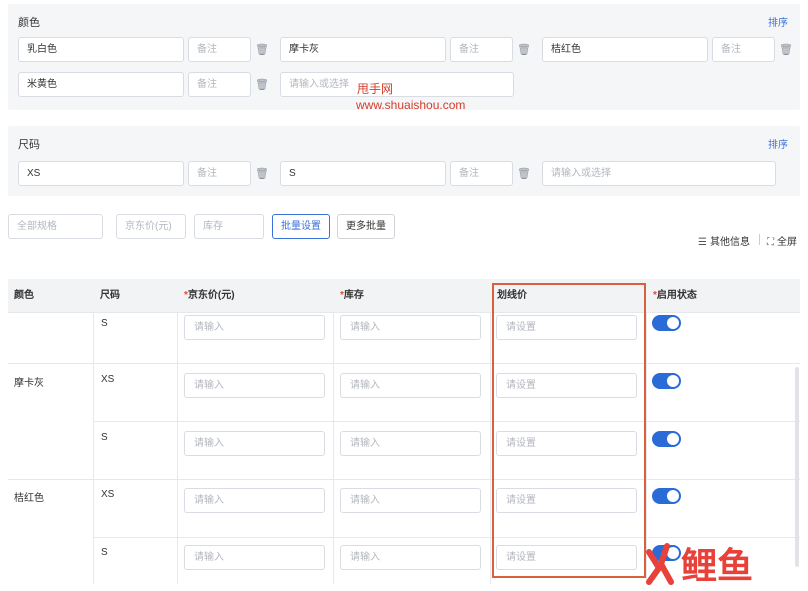  What do you see at coordinates (55, 226) in the screenshot?
I see `all-specs-select: 全部规格` at bounding box center [55, 226].